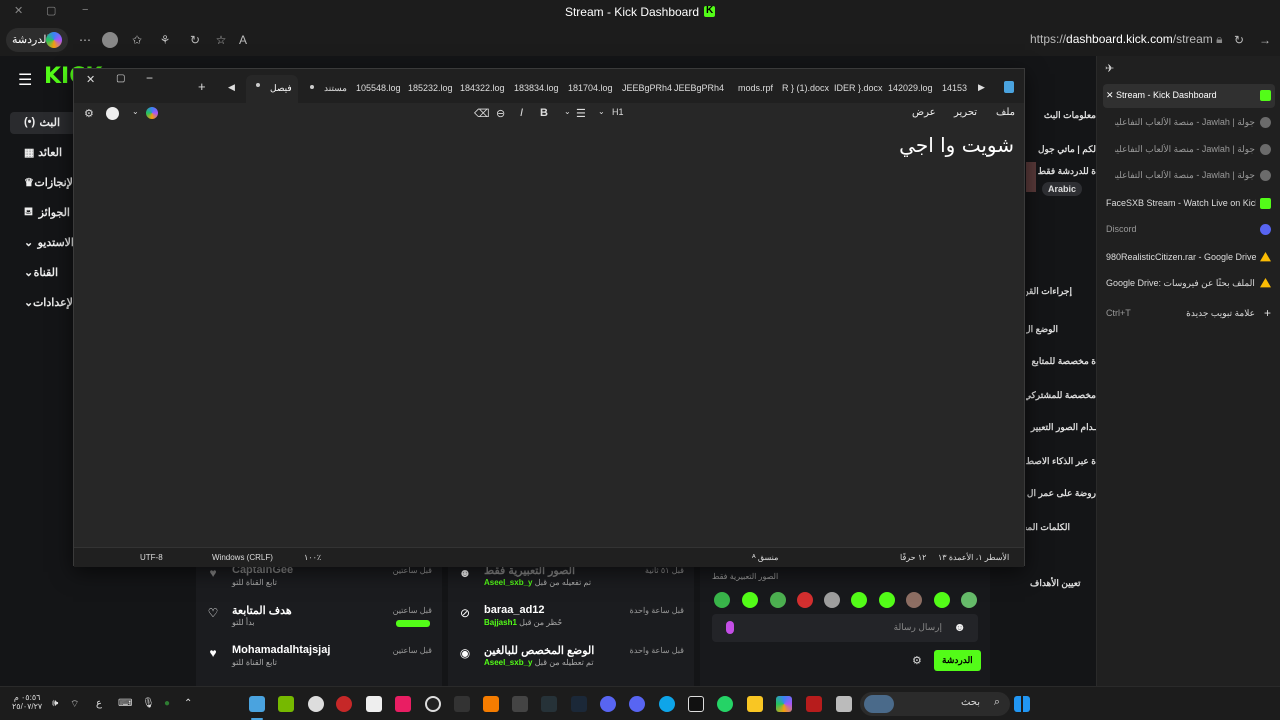  I want to click on chat-input: إرسال رسالة ☻, so click(845, 628).